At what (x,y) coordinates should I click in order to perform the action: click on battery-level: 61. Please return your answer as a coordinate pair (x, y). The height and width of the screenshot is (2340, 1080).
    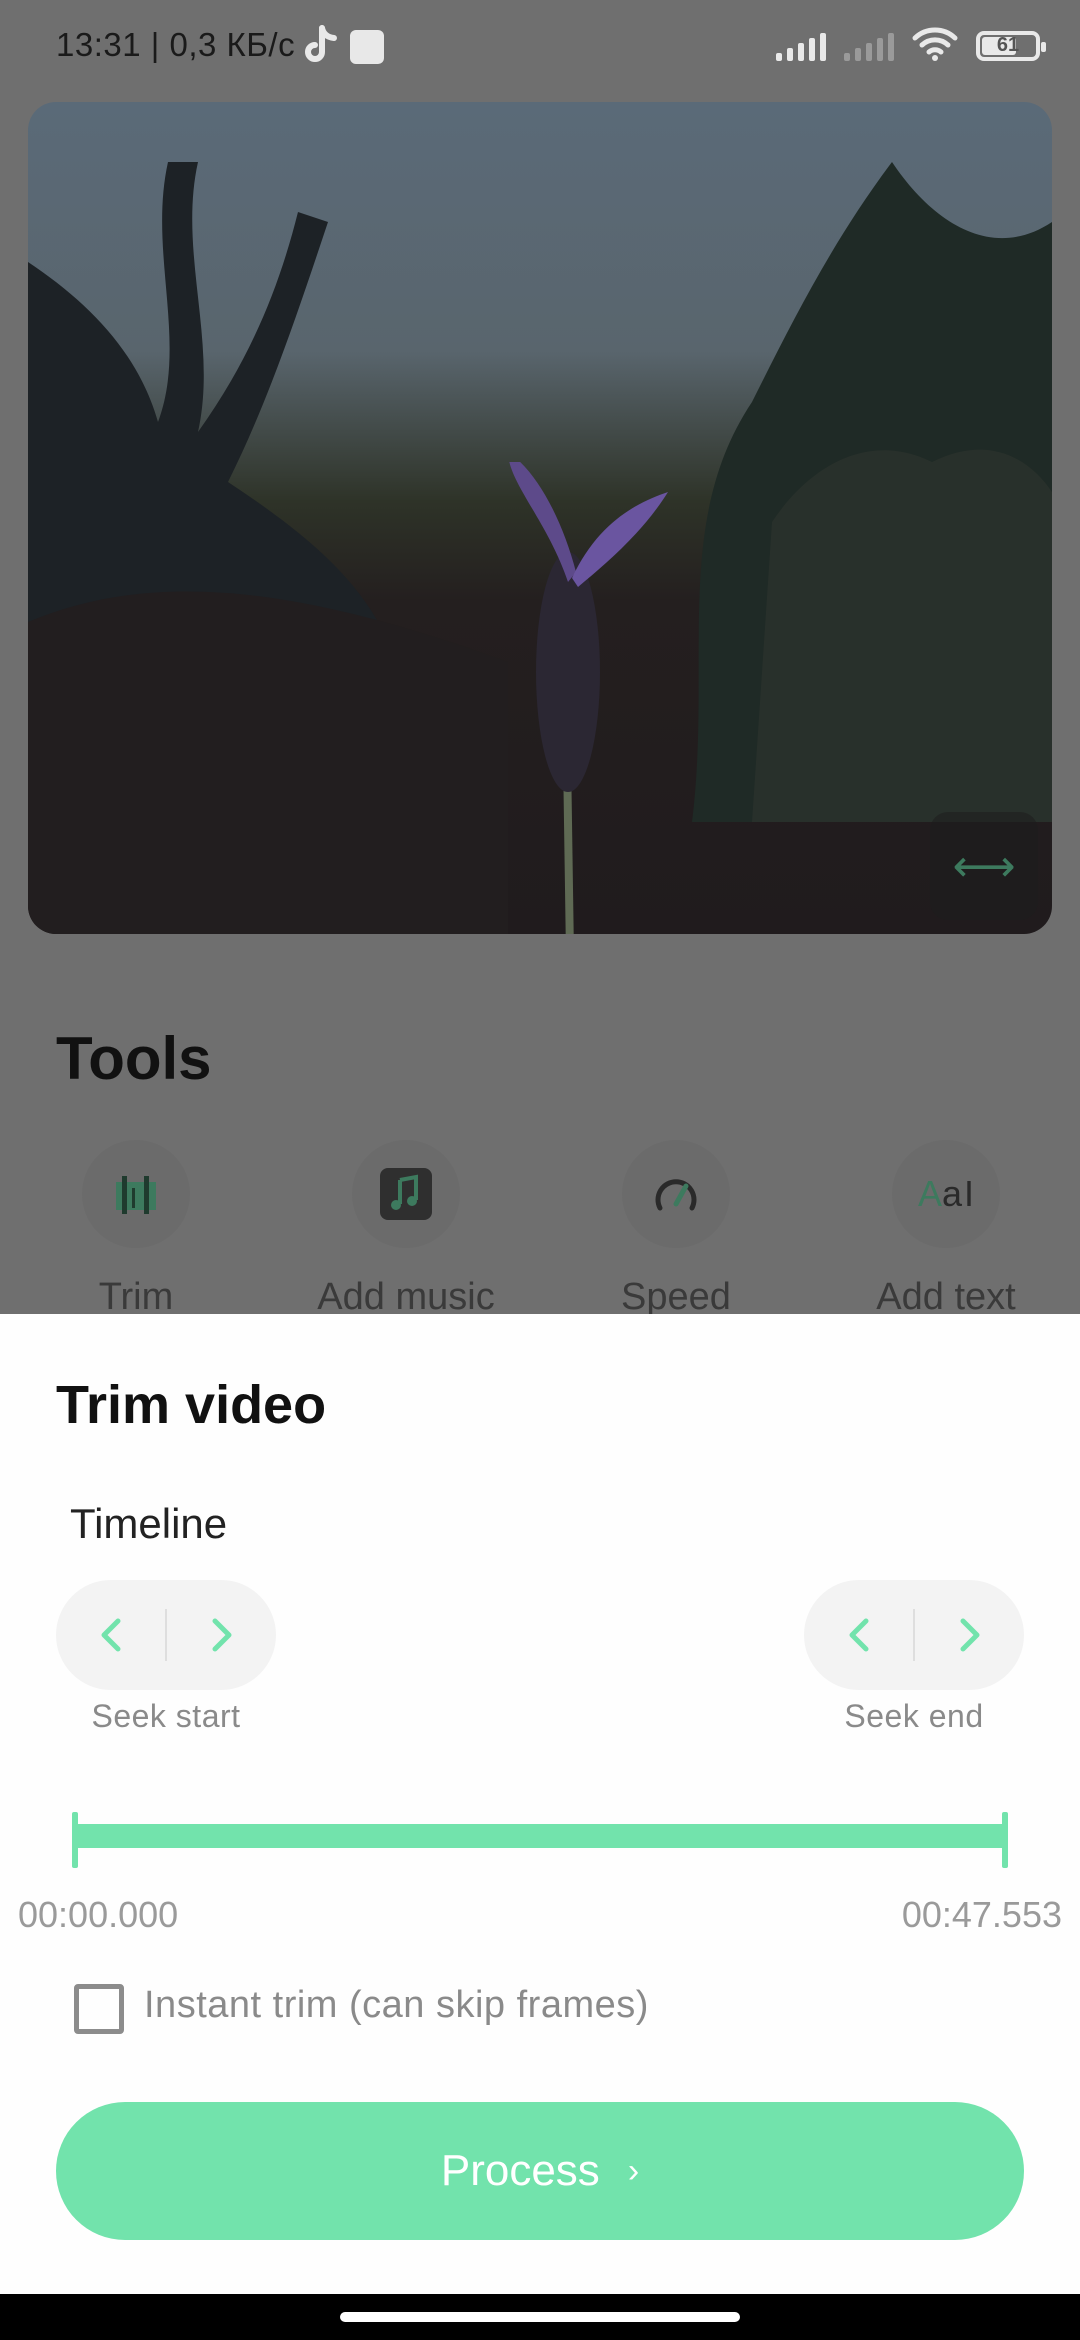
    Looking at the image, I should click on (1008, 45).